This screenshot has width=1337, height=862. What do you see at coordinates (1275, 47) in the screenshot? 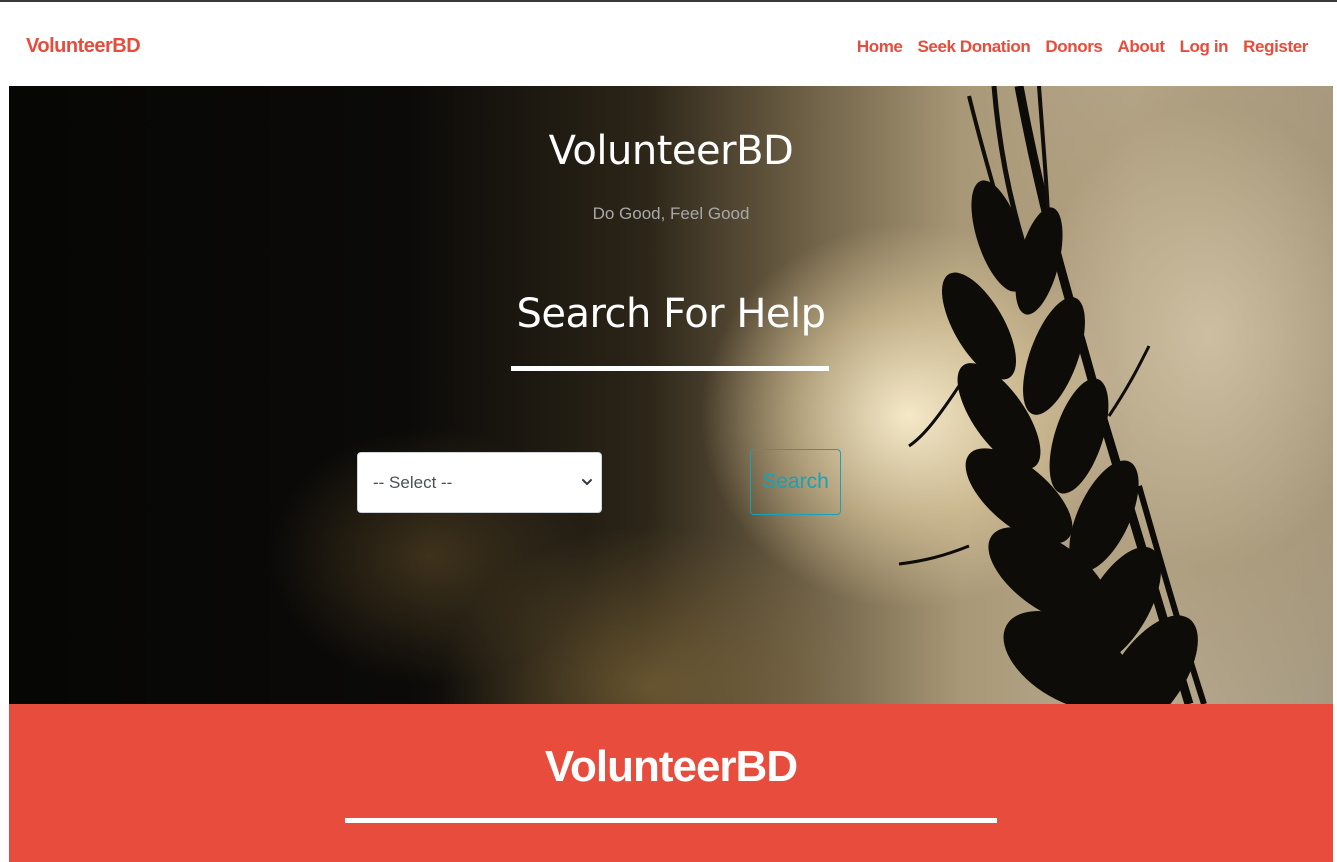
I see `nav-link-register: Register` at bounding box center [1275, 47].